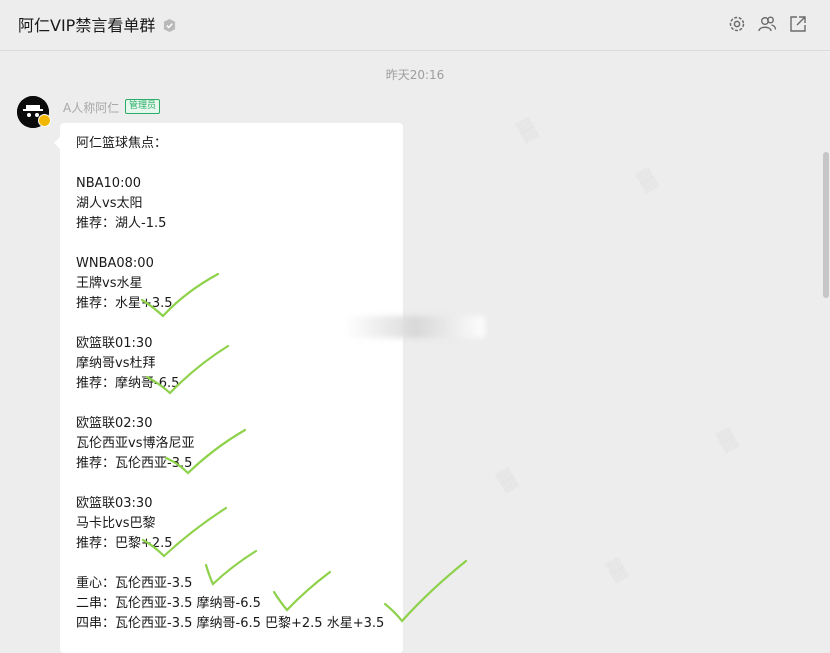 The height and width of the screenshot is (653, 830). I want to click on message-line: 阿仁篮球焦点：, so click(122, 143).